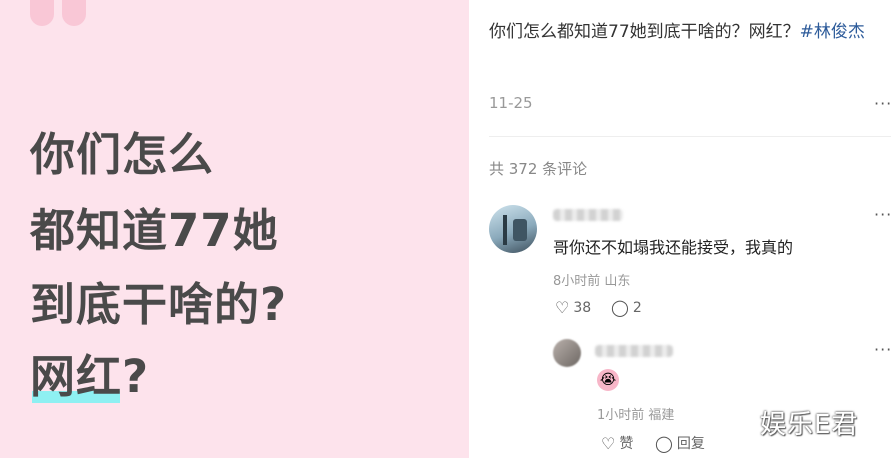 This screenshot has height=458, width=891. Describe the element at coordinates (673, 247) in the screenshot. I see `comment-text: 哥你还不如塌我还能接受，我真的` at that location.